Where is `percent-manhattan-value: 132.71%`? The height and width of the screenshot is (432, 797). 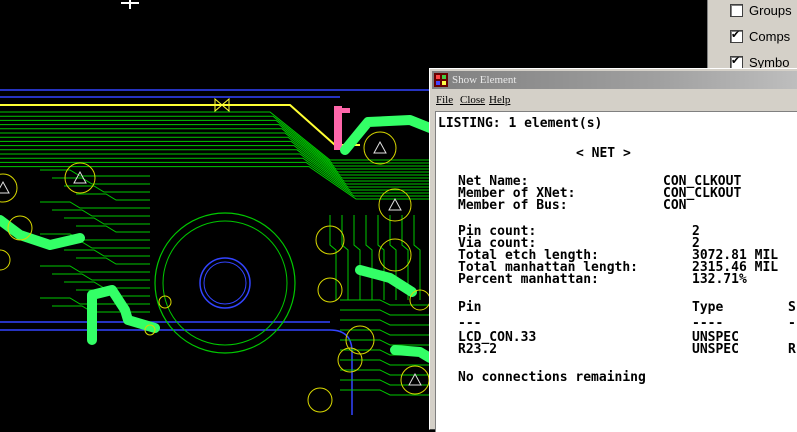
percent-manhattan-value: 132.71% is located at coordinates (719, 279).